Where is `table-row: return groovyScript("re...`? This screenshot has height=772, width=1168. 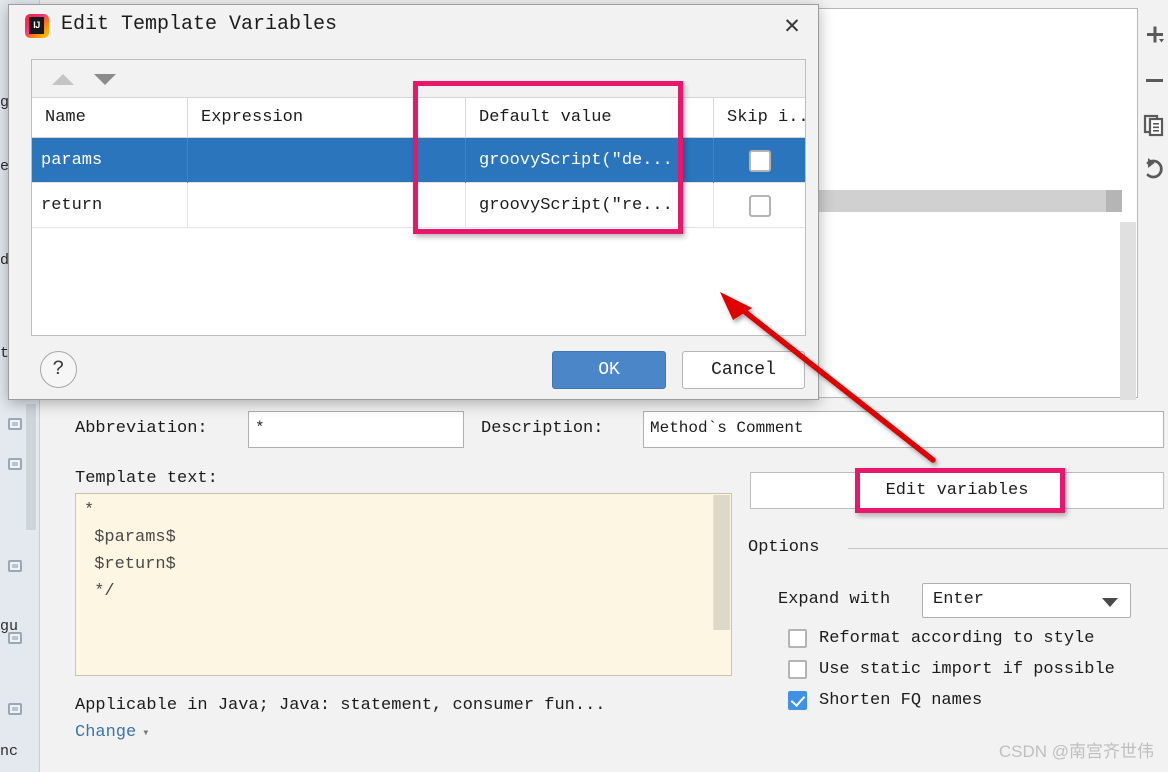 table-row: return groovyScript("re... is located at coordinates (418, 205).